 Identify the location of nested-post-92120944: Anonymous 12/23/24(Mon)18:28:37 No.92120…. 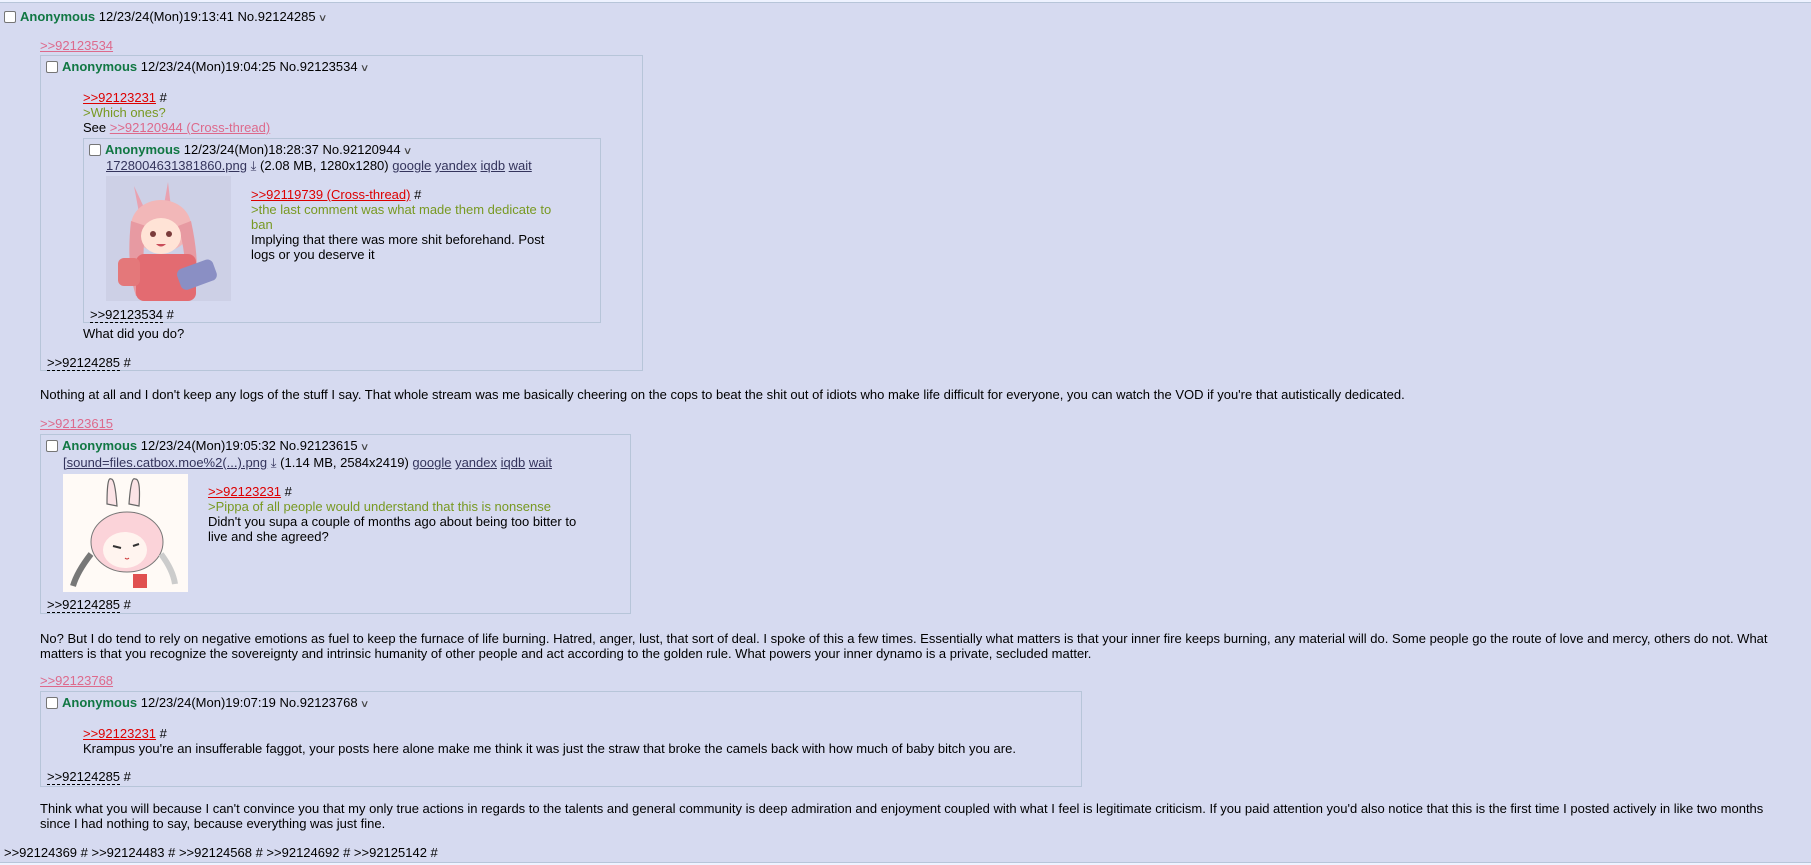
(342, 230).